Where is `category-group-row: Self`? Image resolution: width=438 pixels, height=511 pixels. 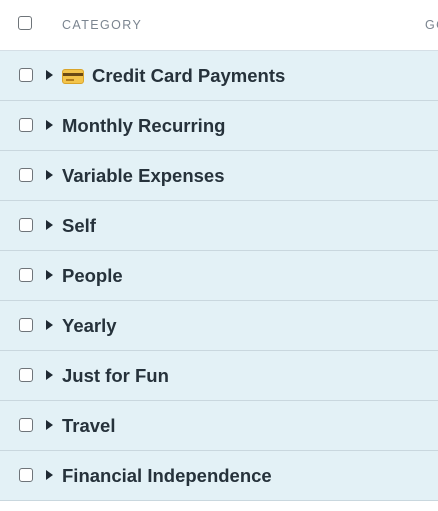
category-group-row: Self is located at coordinates (219, 226).